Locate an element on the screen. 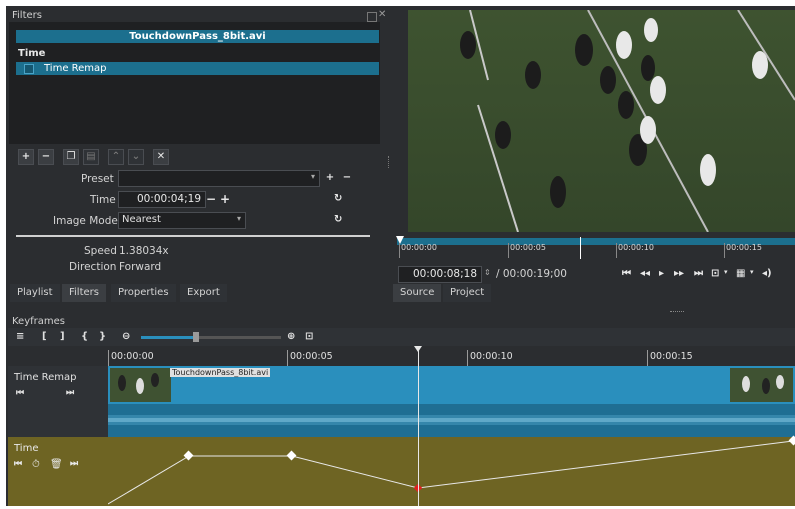  time-label: Time is located at coordinates (103, 200).